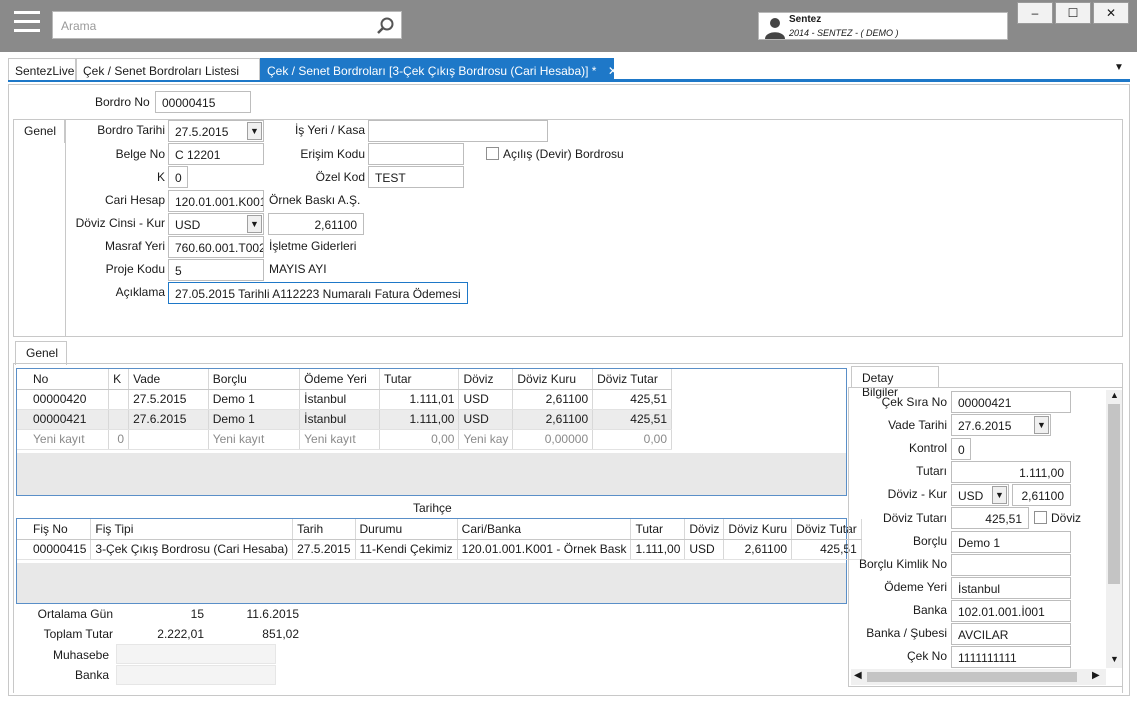  I want to click on cell-odeme-yeri: İstanbul, so click(339, 399).